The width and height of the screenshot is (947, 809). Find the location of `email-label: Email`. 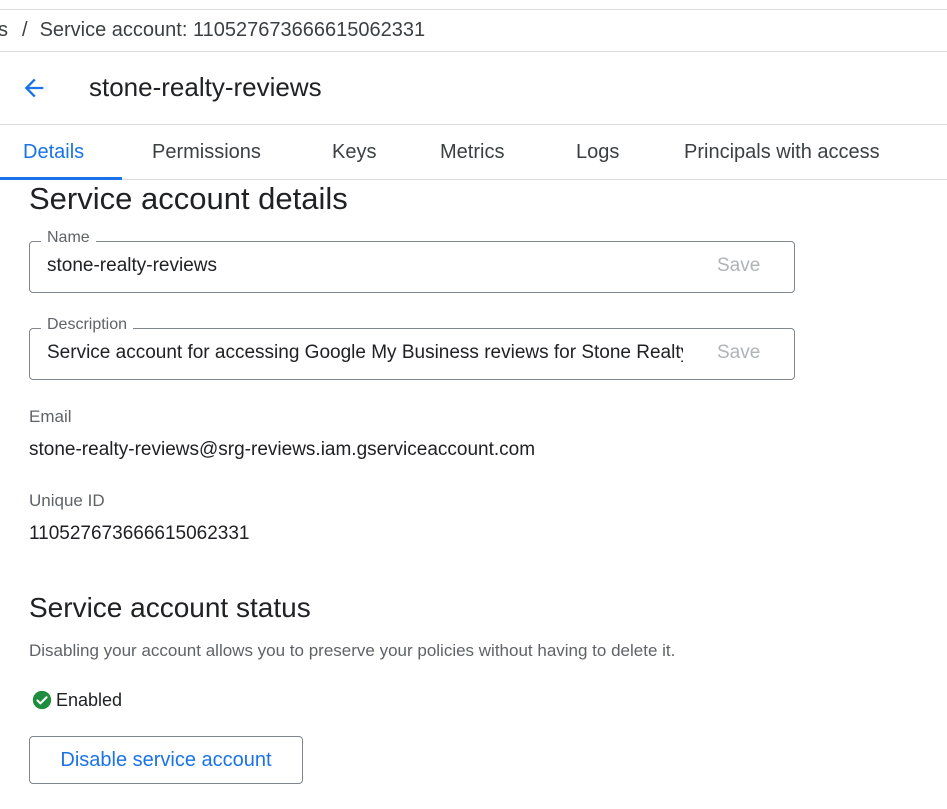

email-label: Email is located at coordinates (50, 416).